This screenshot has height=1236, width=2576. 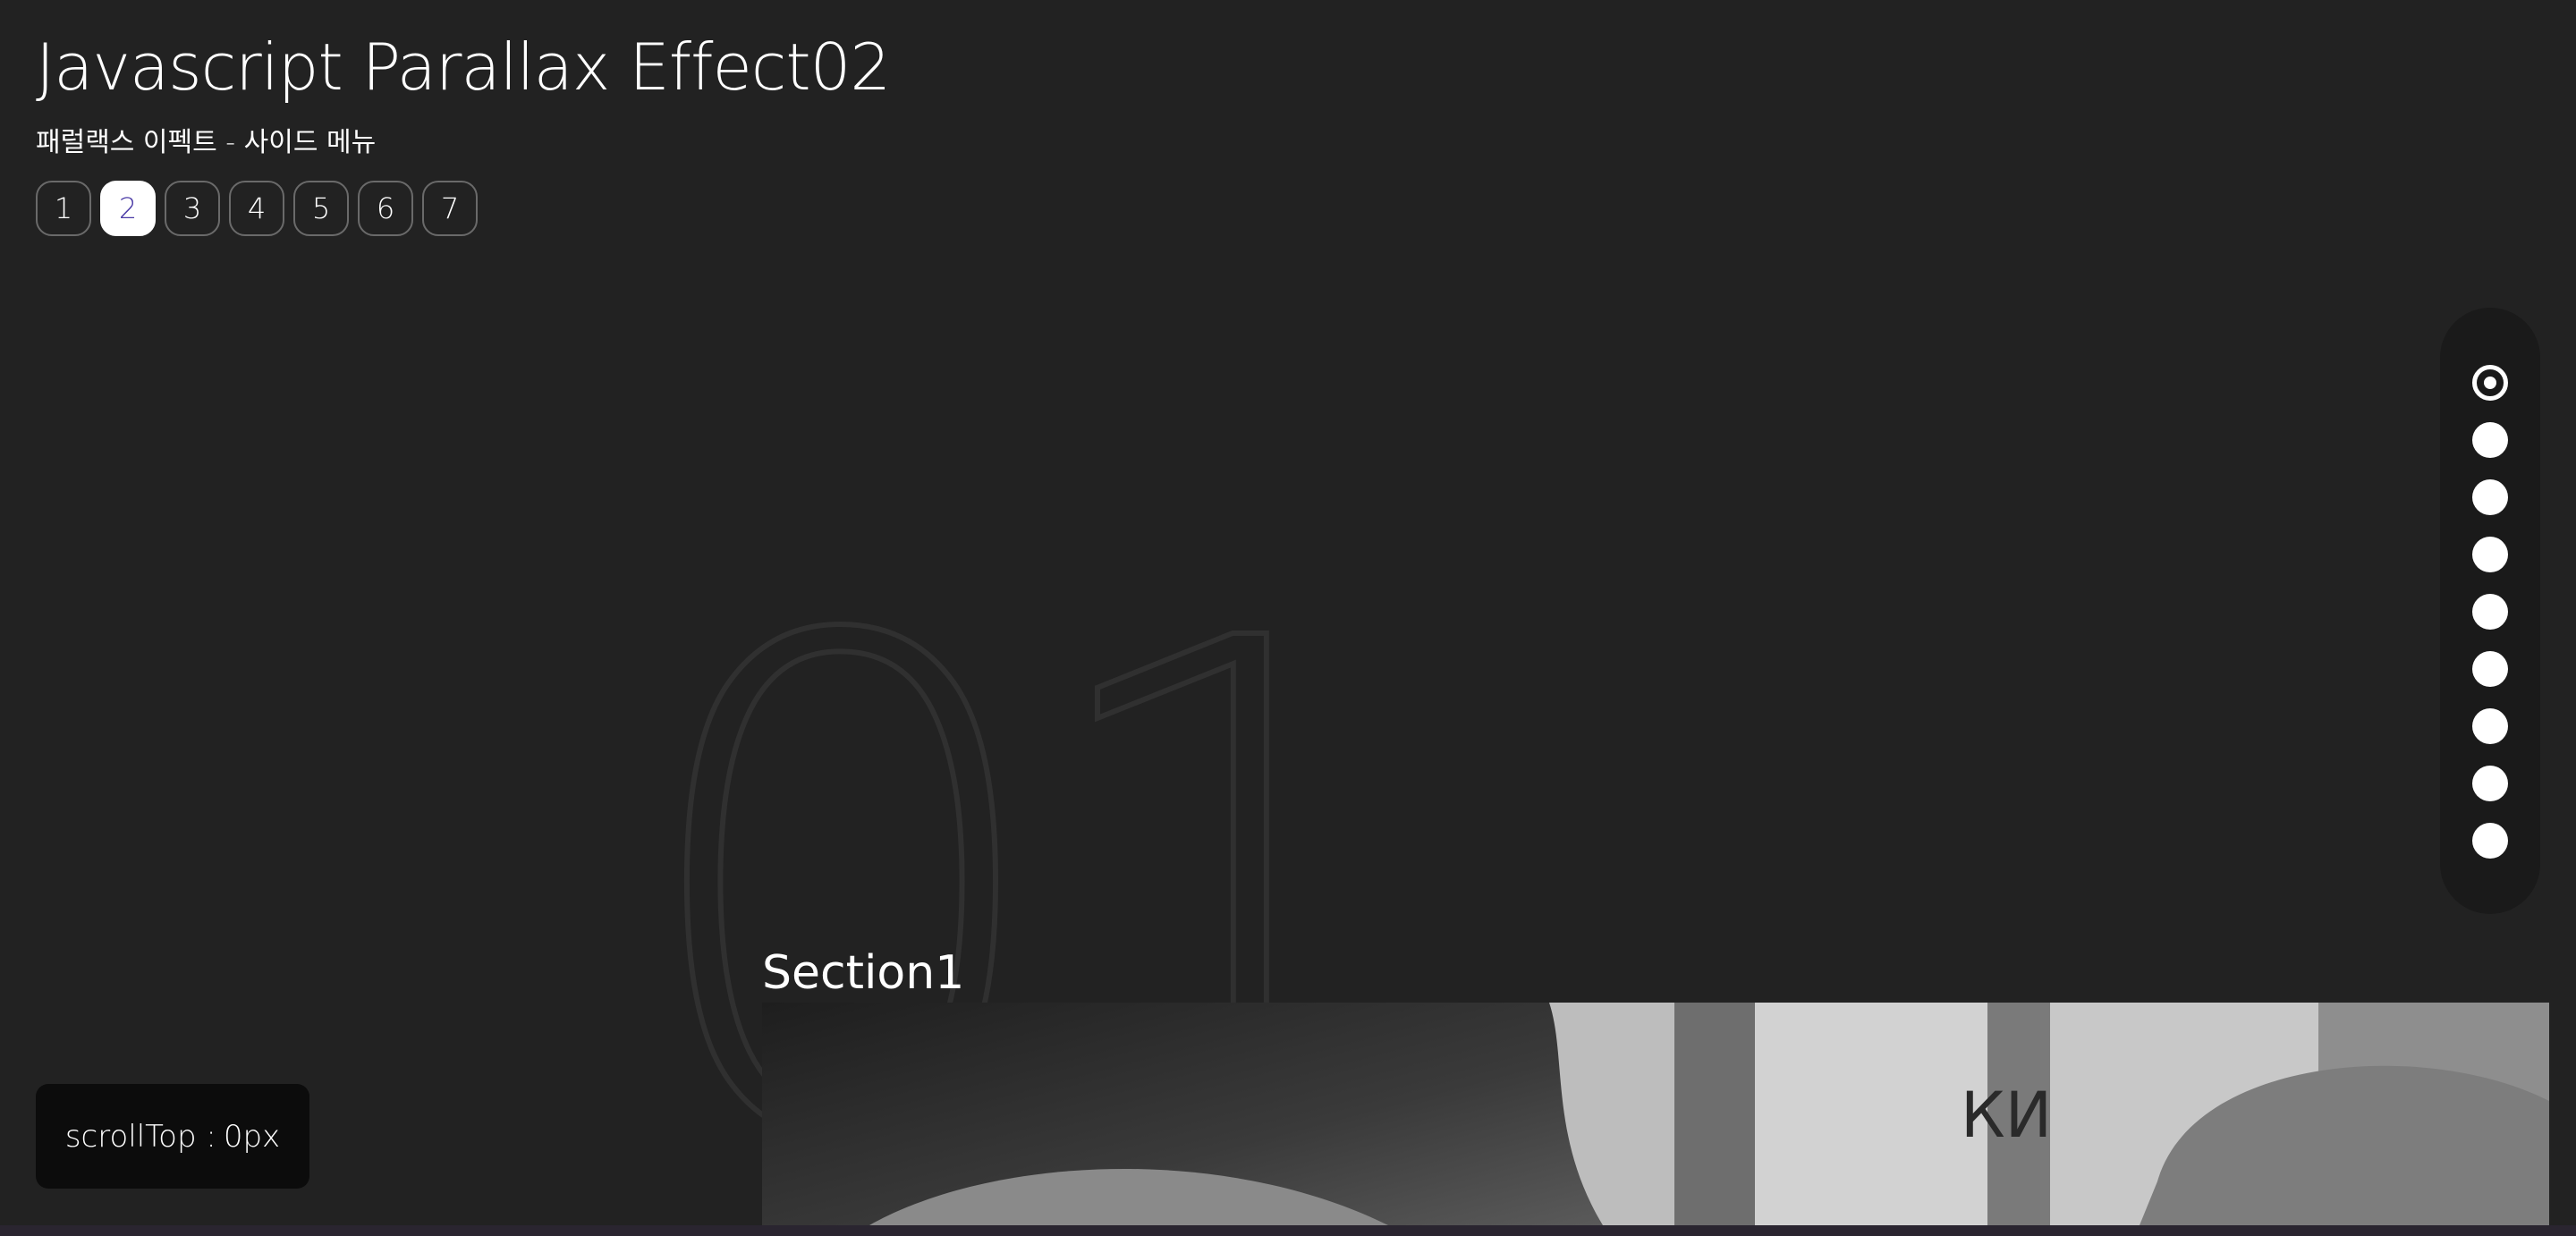 What do you see at coordinates (63, 209) in the screenshot?
I see `page-link-1: 1` at bounding box center [63, 209].